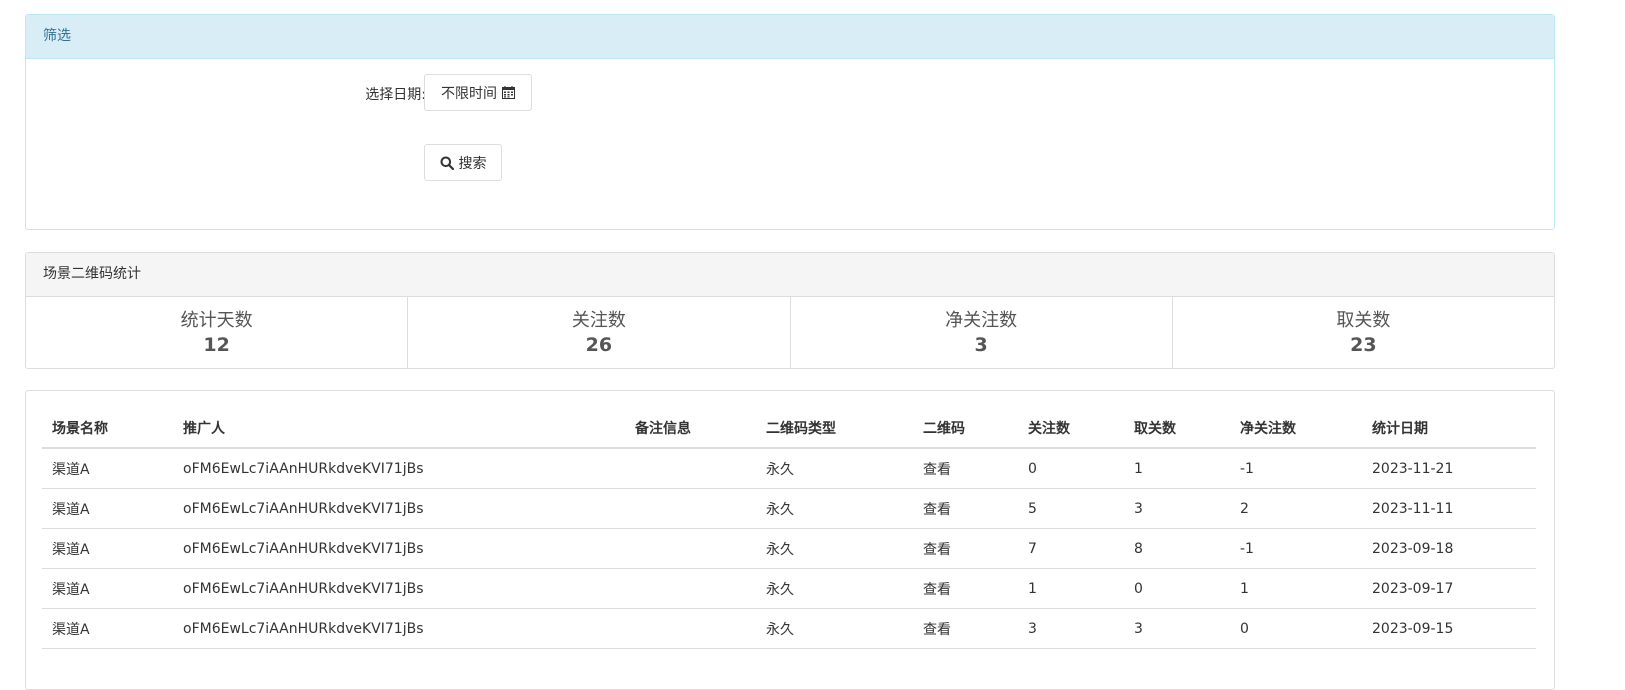 The image size is (1625, 690). What do you see at coordinates (690, 429) in the screenshot?
I see `col-header-remark: 备注信息` at bounding box center [690, 429].